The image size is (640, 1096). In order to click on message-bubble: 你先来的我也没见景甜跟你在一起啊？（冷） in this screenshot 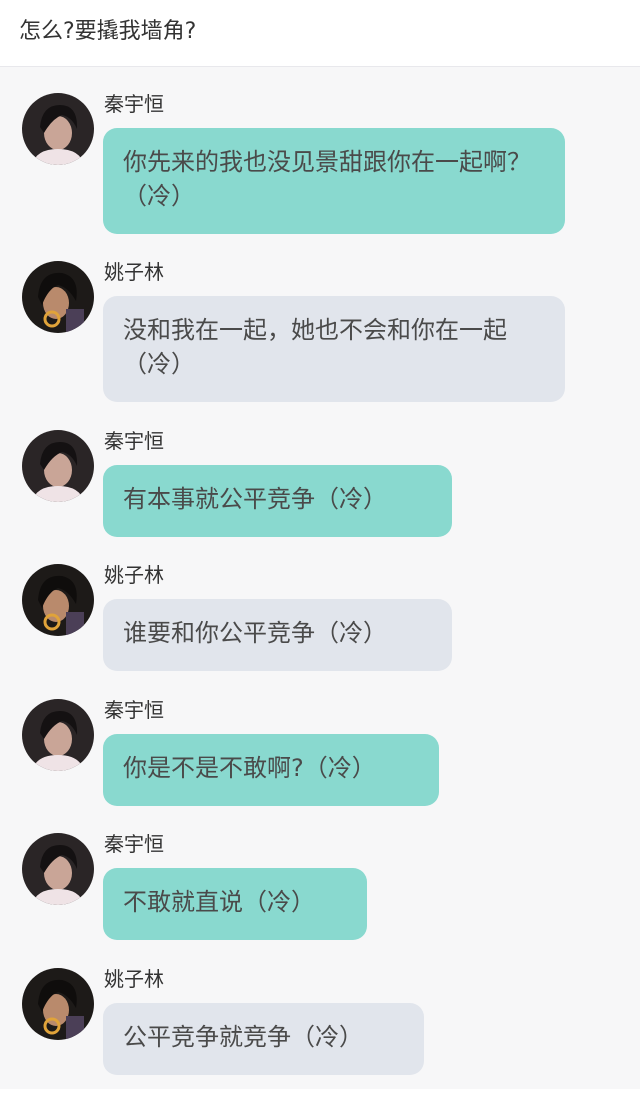, I will do `click(334, 181)`.